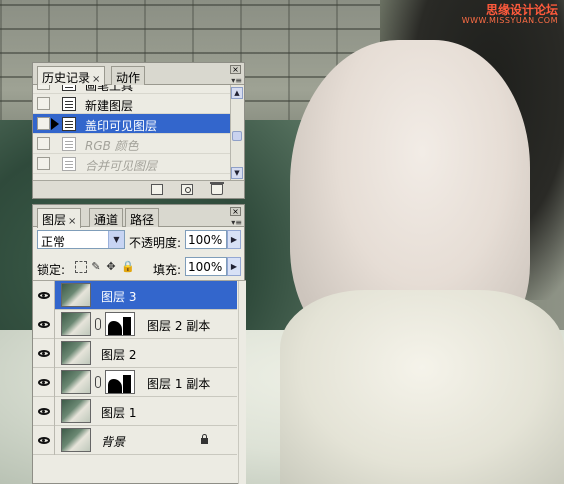 The image size is (564, 484). What do you see at coordinates (242, 382) in the screenshot?
I see `layers-scrollbar` at bounding box center [242, 382].